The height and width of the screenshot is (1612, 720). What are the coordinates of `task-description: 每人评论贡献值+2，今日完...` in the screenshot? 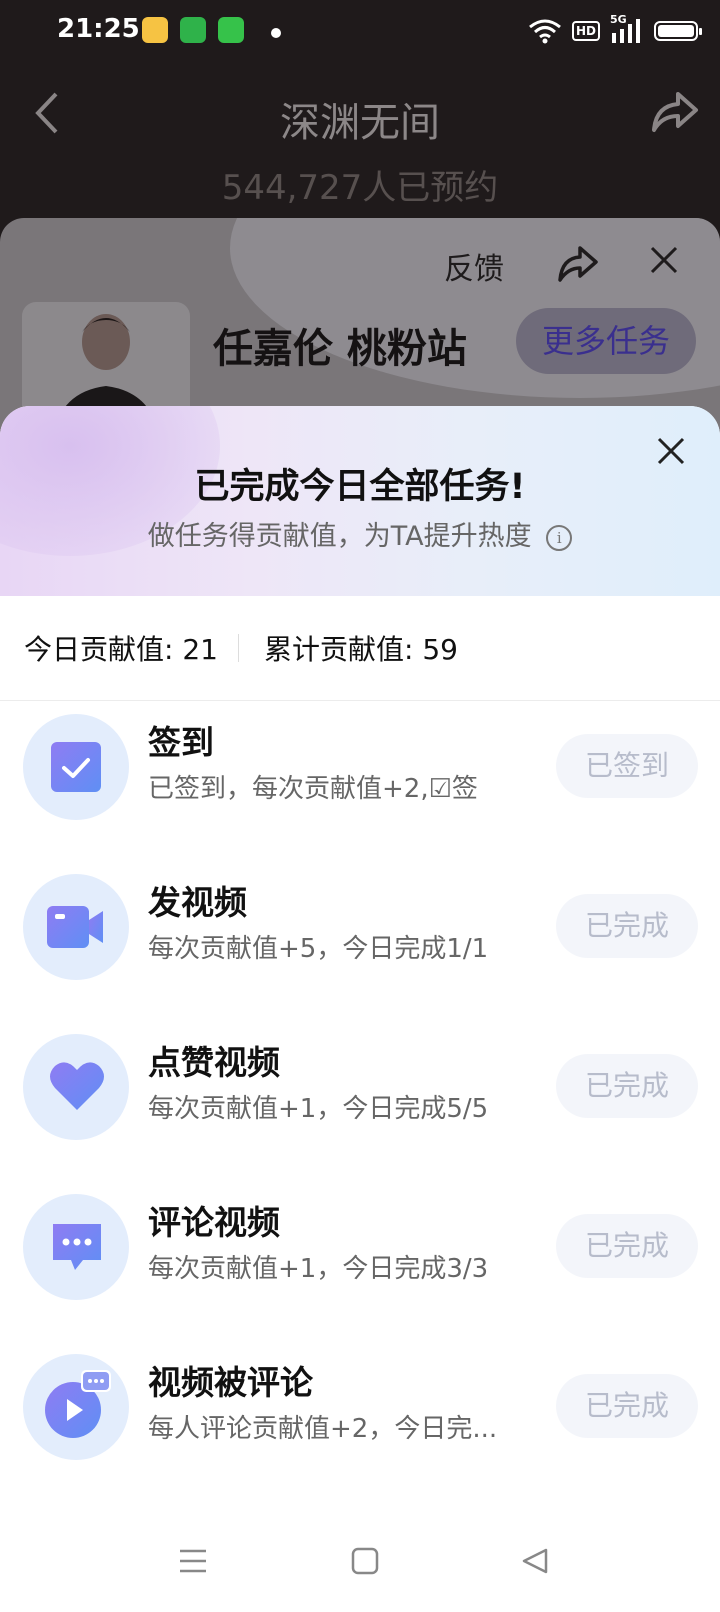 It's located at (323, 1429).